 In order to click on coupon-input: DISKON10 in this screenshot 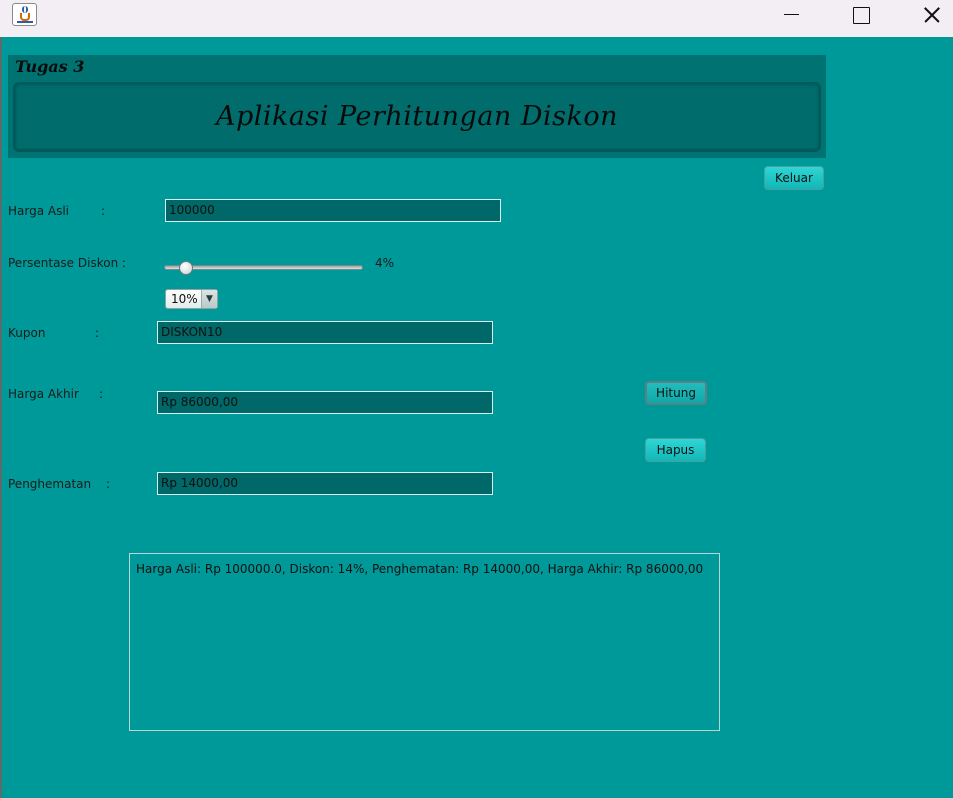, I will do `click(325, 332)`.